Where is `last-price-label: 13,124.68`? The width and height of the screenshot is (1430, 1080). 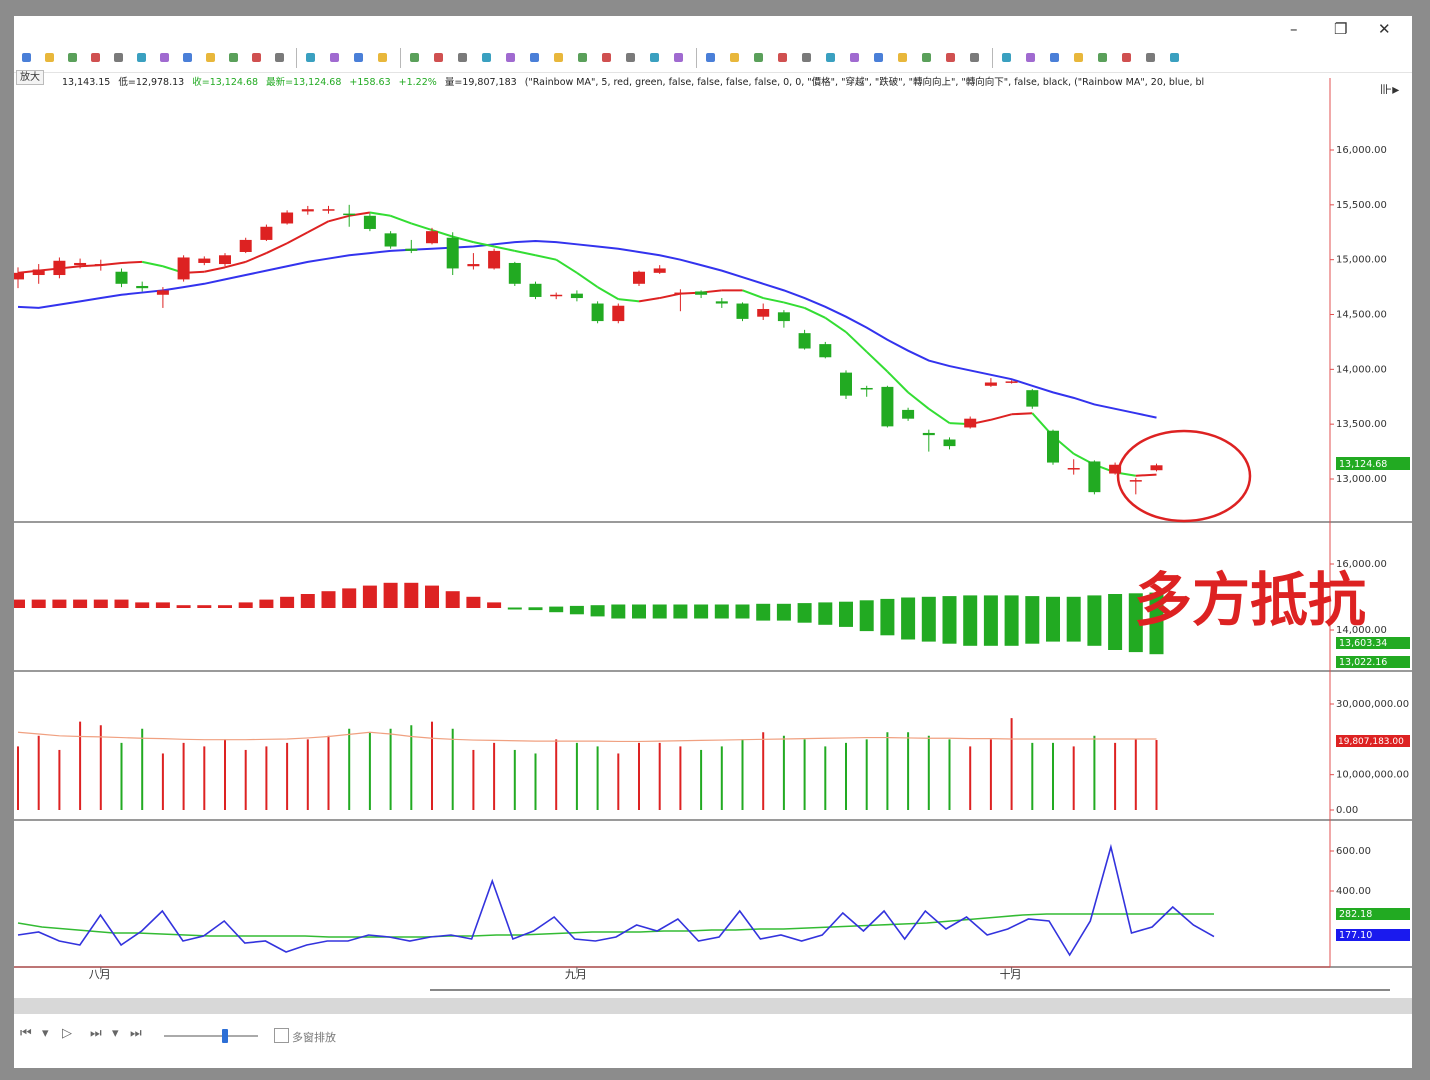 last-price-label: 13,124.68 is located at coordinates (1363, 464).